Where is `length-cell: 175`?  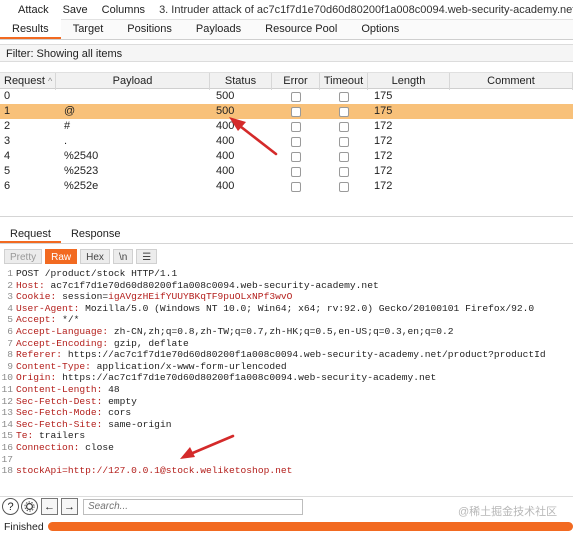 length-cell: 175 is located at coordinates (383, 111).